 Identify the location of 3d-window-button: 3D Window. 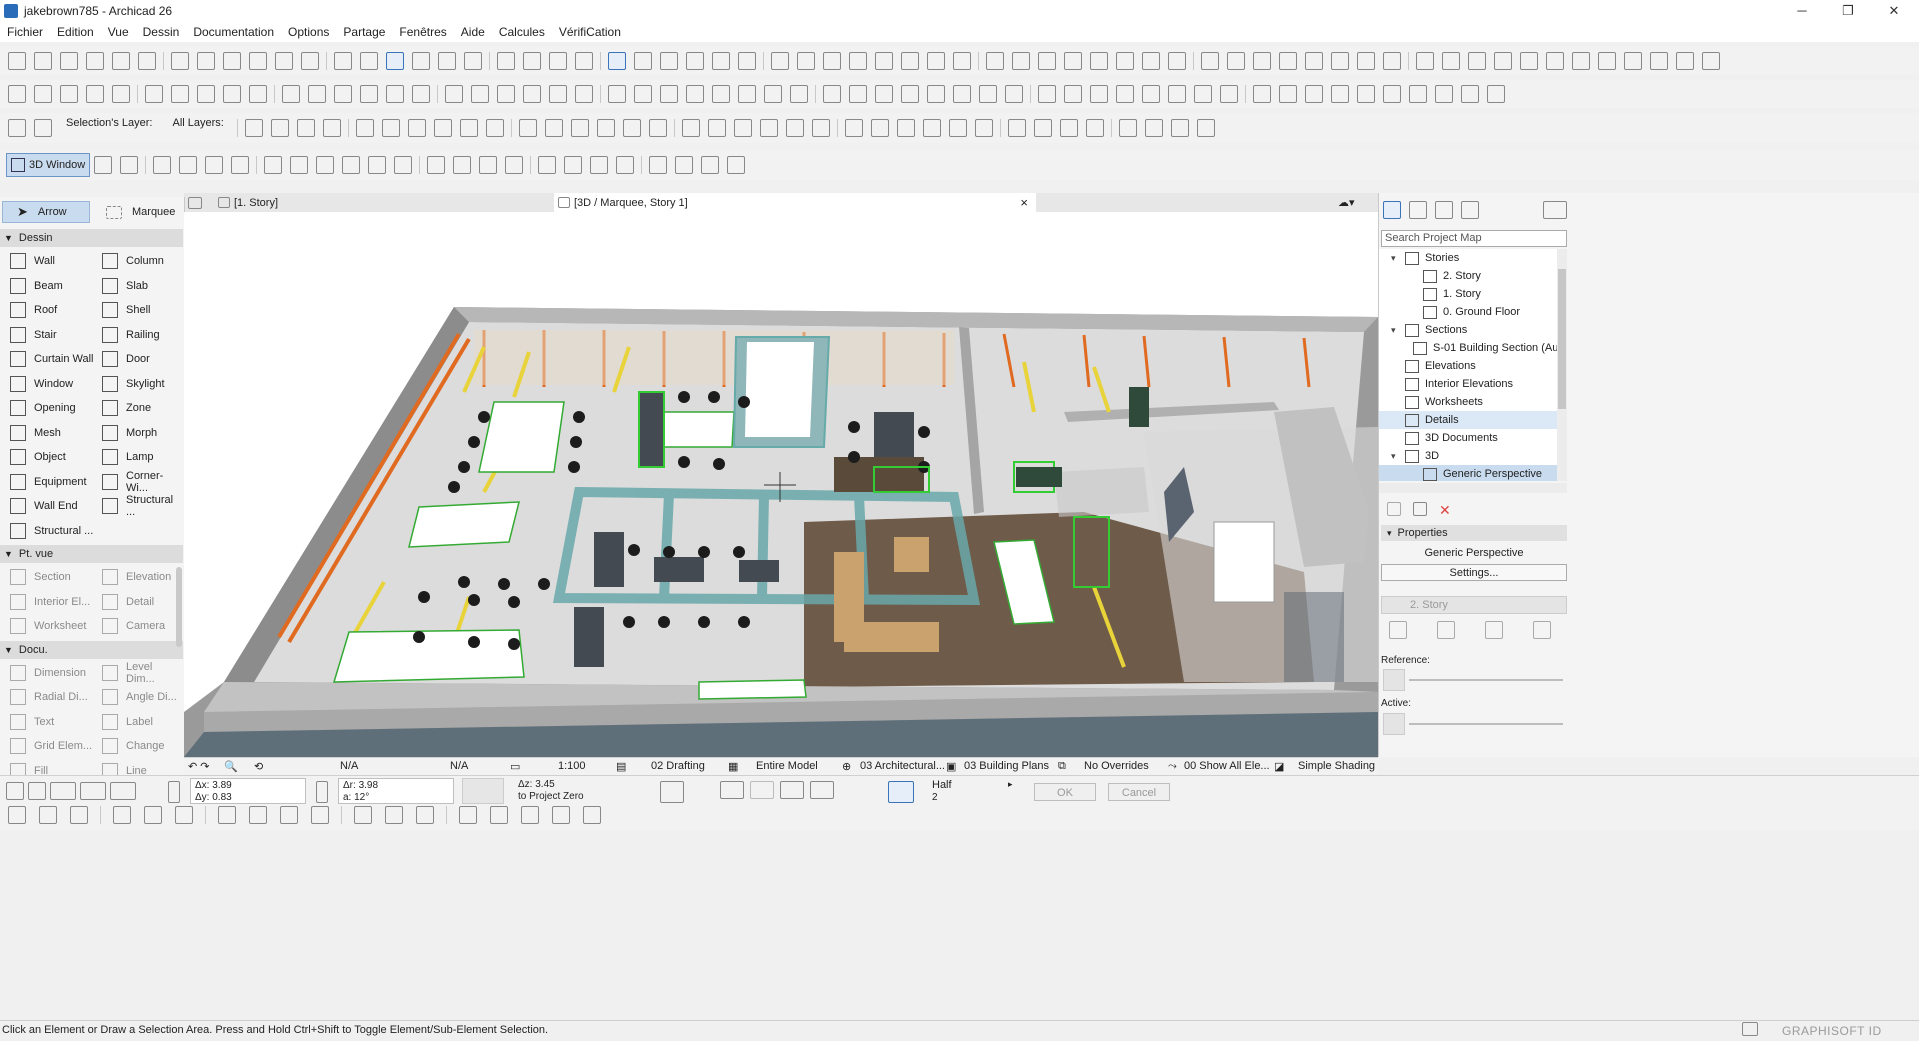
(48, 165).